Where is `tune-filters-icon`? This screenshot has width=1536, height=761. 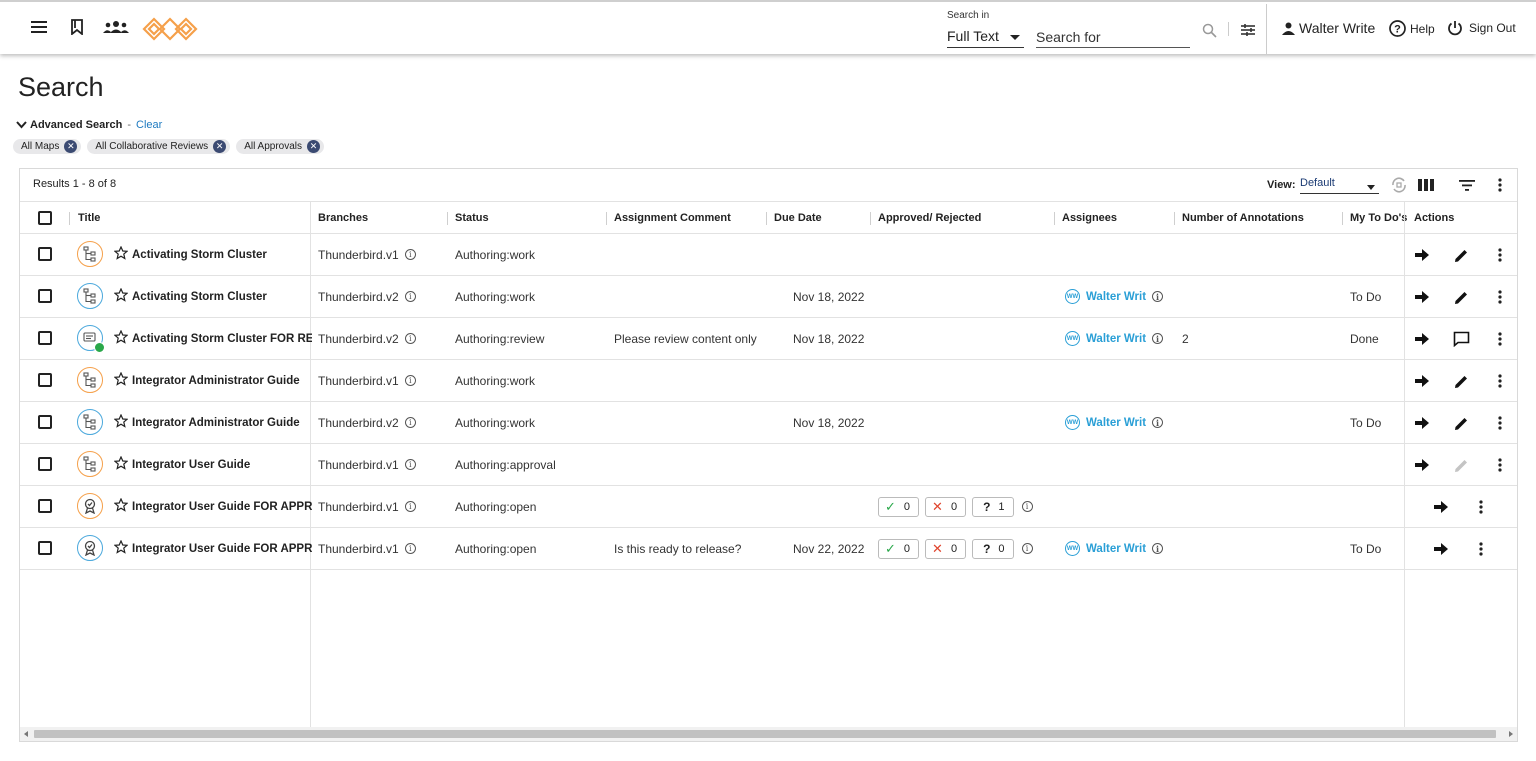 tune-filters-icon is located at coordinates (1248, 30).